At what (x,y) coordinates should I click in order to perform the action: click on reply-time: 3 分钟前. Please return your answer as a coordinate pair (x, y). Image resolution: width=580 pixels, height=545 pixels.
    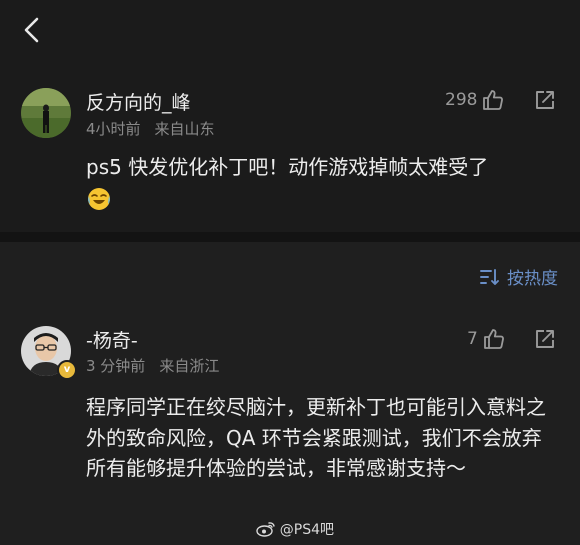
    Looking at the image, I should click on (116, 366).